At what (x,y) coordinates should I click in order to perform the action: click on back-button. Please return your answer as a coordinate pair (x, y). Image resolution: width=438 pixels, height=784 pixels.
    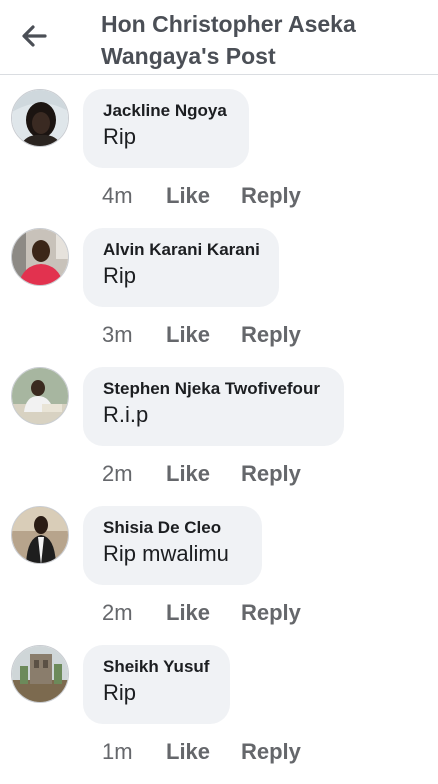
    Looking at the image, I should click on (34, 36).